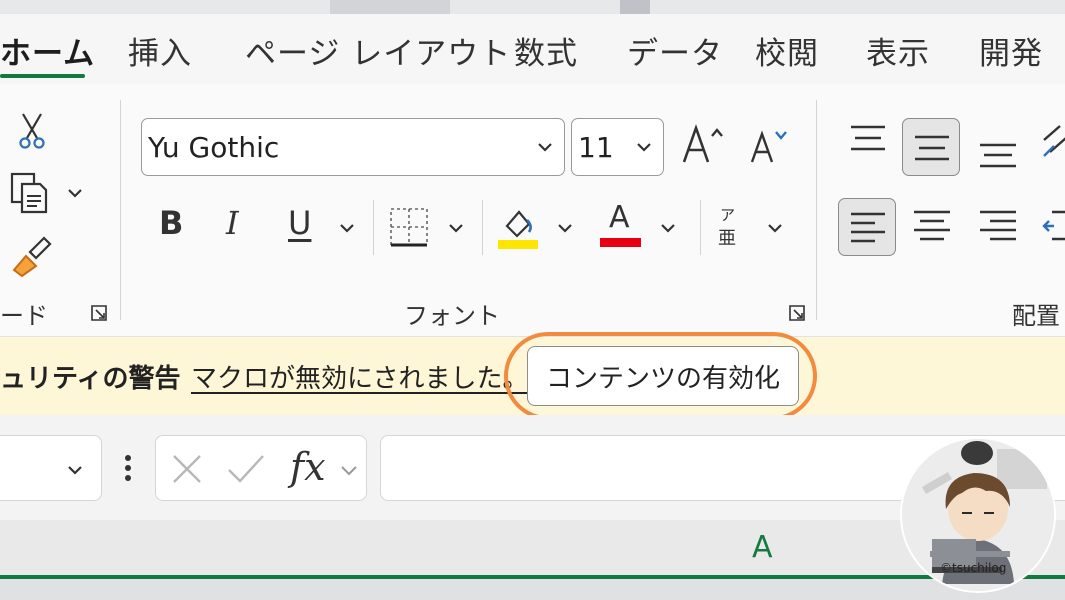  What do you see at coordinates (565, 228) in the screenshot?
I see `fill-color-dropdown-chevron-icon` at bounding box center [565, 228].